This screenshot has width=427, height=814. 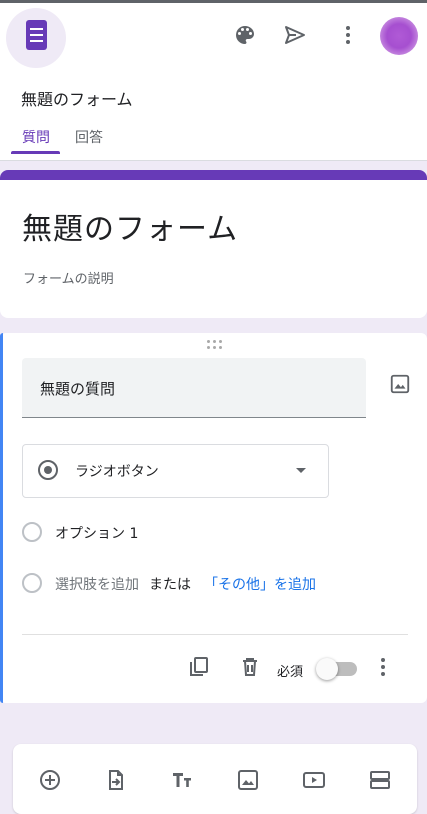 I want to click on add-video-icon, so click(x=314, y=780).